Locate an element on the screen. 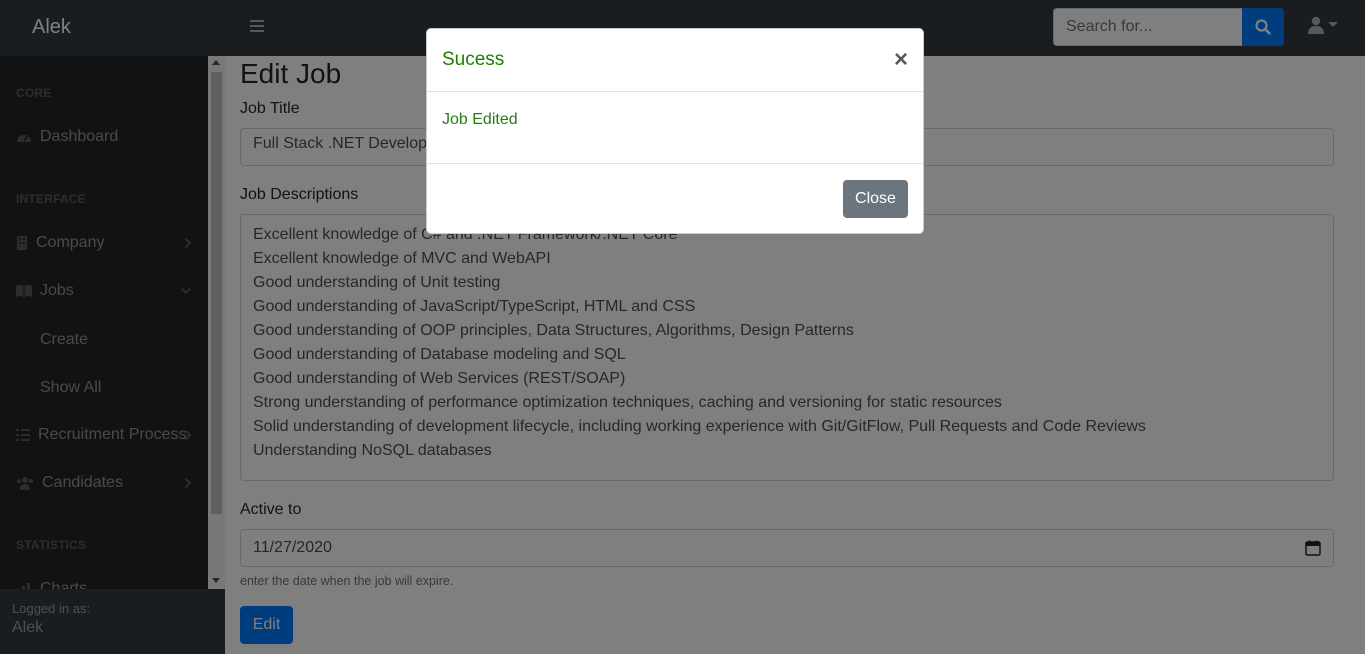 Image resolution: width=1365 pixels, height=654 pixels. modal-header: Sucess × is located at coordinates (675, 60).